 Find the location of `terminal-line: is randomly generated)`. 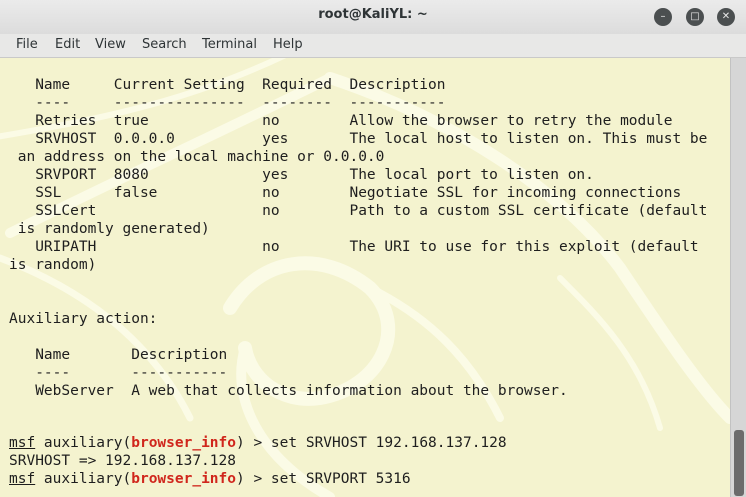

terminal-line: is randomly generated) is located at coordinates (109, 229).